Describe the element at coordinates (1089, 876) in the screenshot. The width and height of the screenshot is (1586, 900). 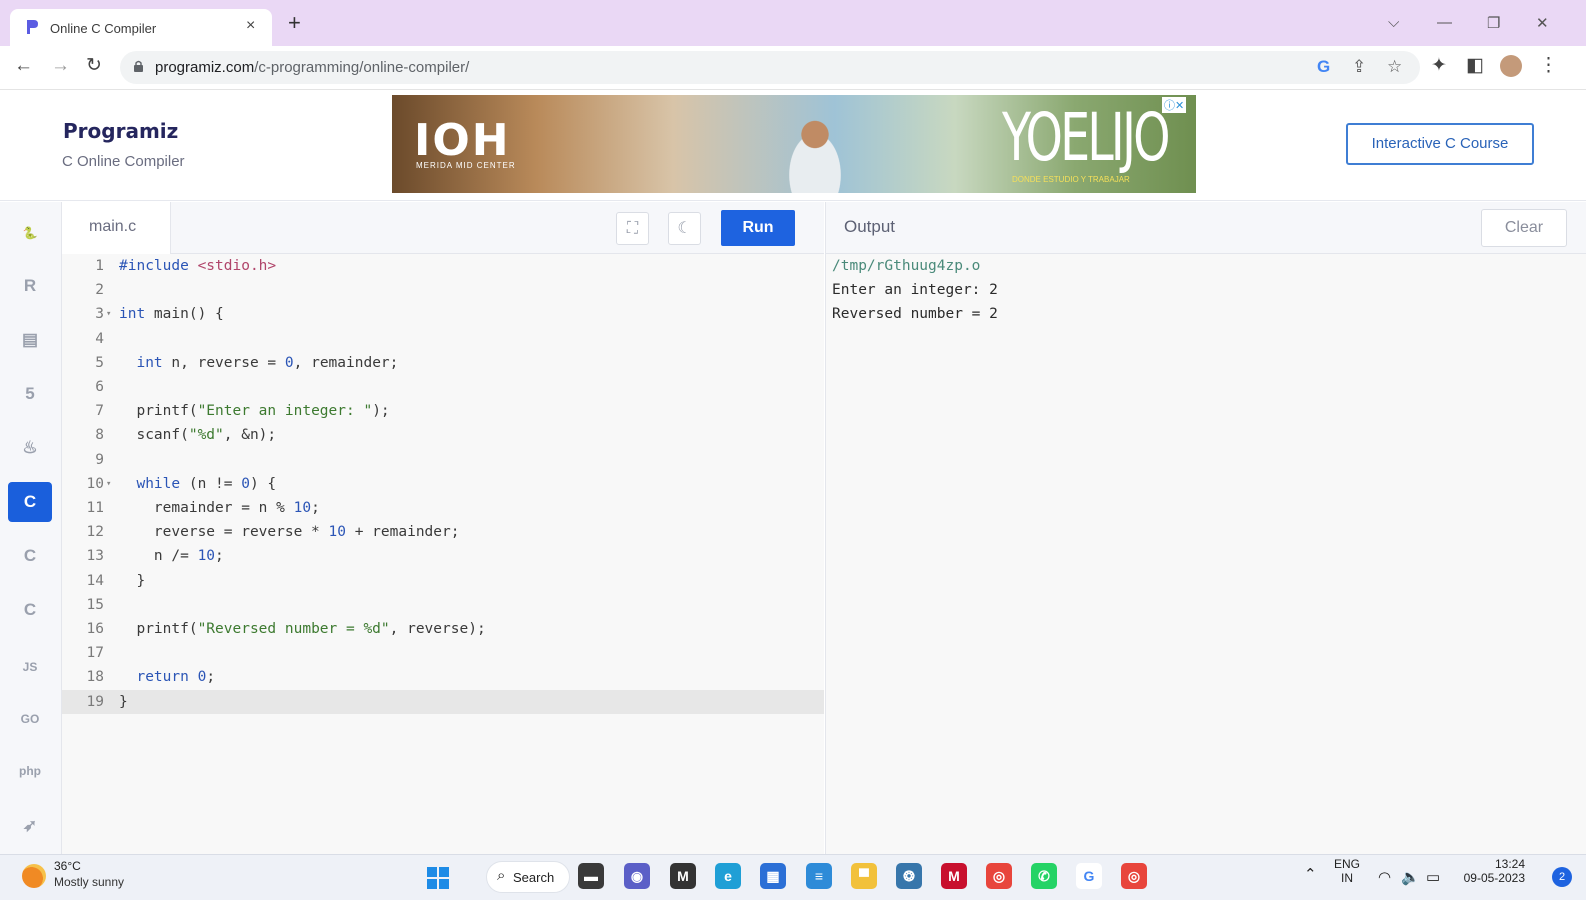
I see `google-icon: G` at that location.